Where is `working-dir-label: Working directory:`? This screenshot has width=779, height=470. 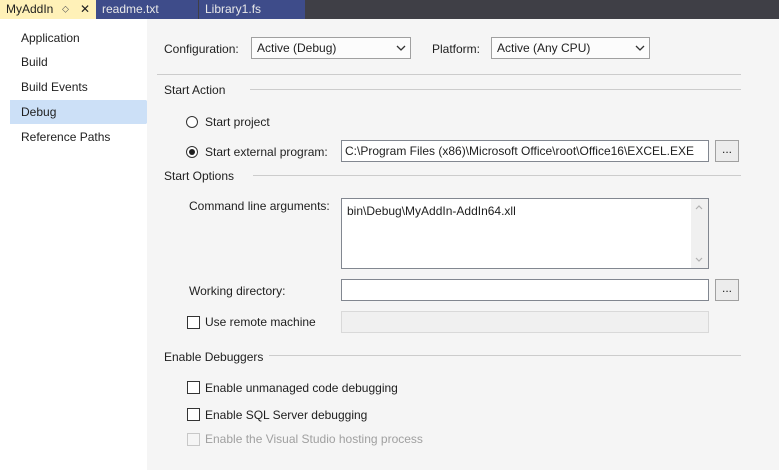
working-dir-label: Working directory: is located at coordinates (237, 291).